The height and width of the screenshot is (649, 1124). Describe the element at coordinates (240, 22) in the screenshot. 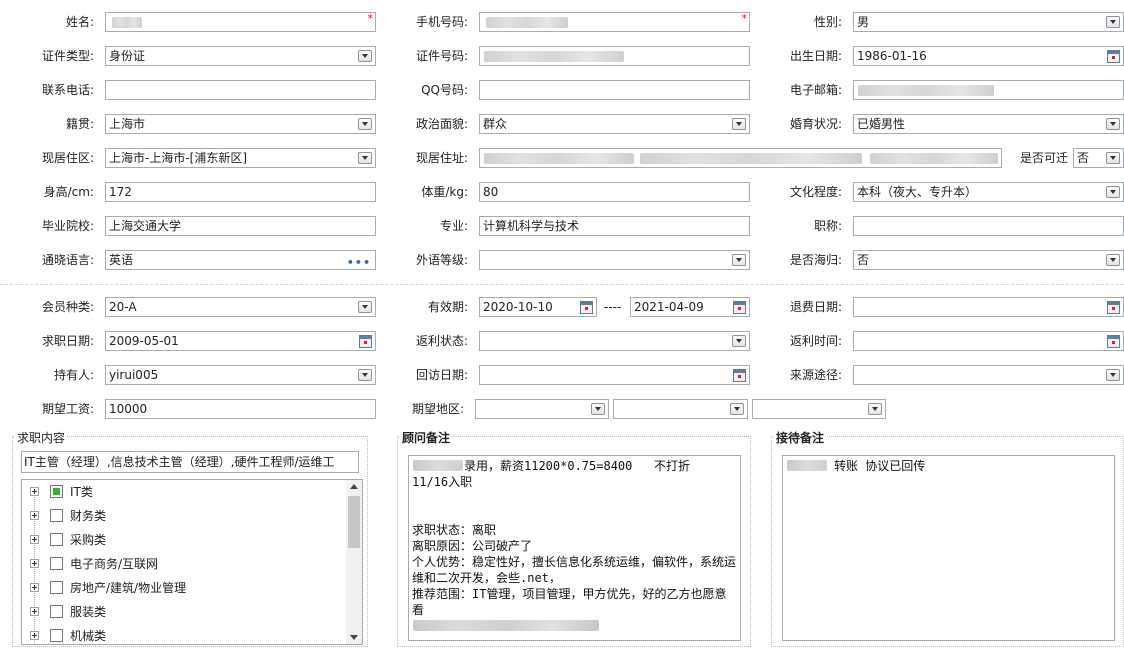

I see `name-field: *` at that location.